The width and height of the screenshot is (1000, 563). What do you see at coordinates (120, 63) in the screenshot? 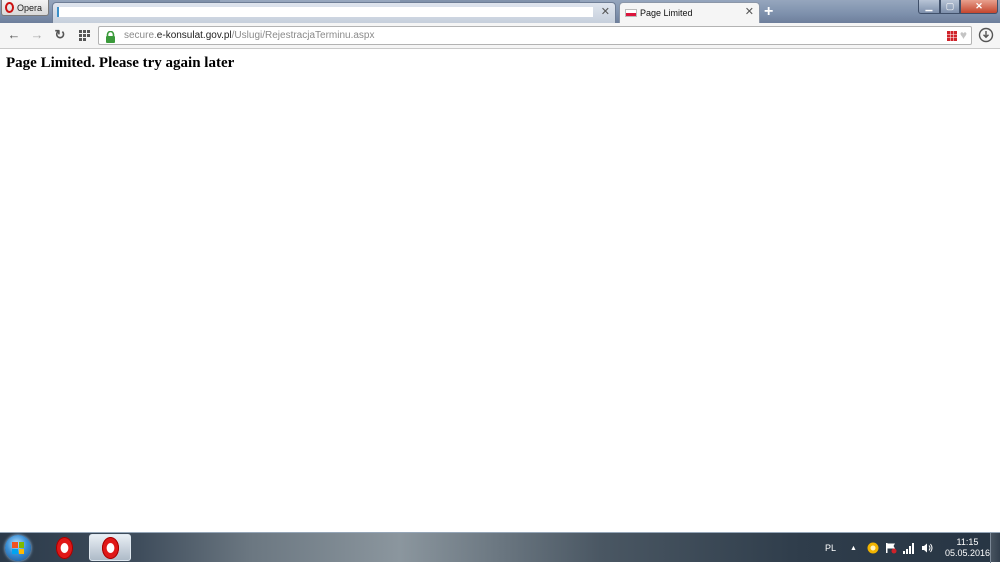
I see `page-heading: Page Limited. Please try again later` at bounding box center [120, 63].